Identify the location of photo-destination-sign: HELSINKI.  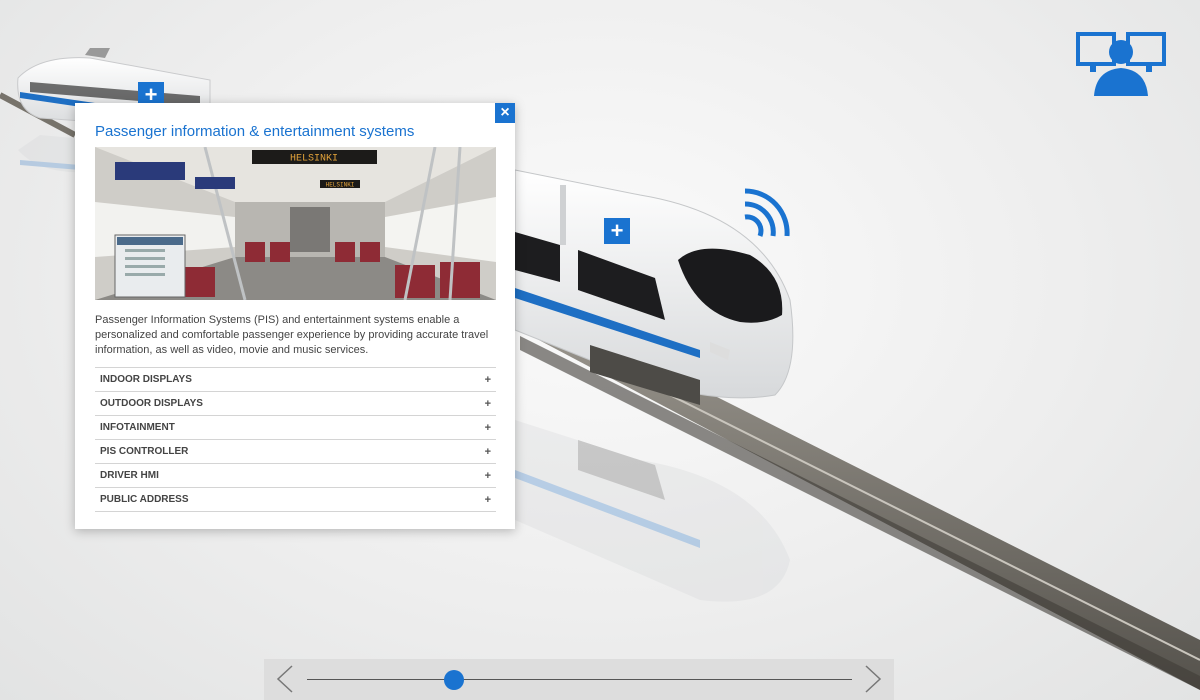
(314, 159).